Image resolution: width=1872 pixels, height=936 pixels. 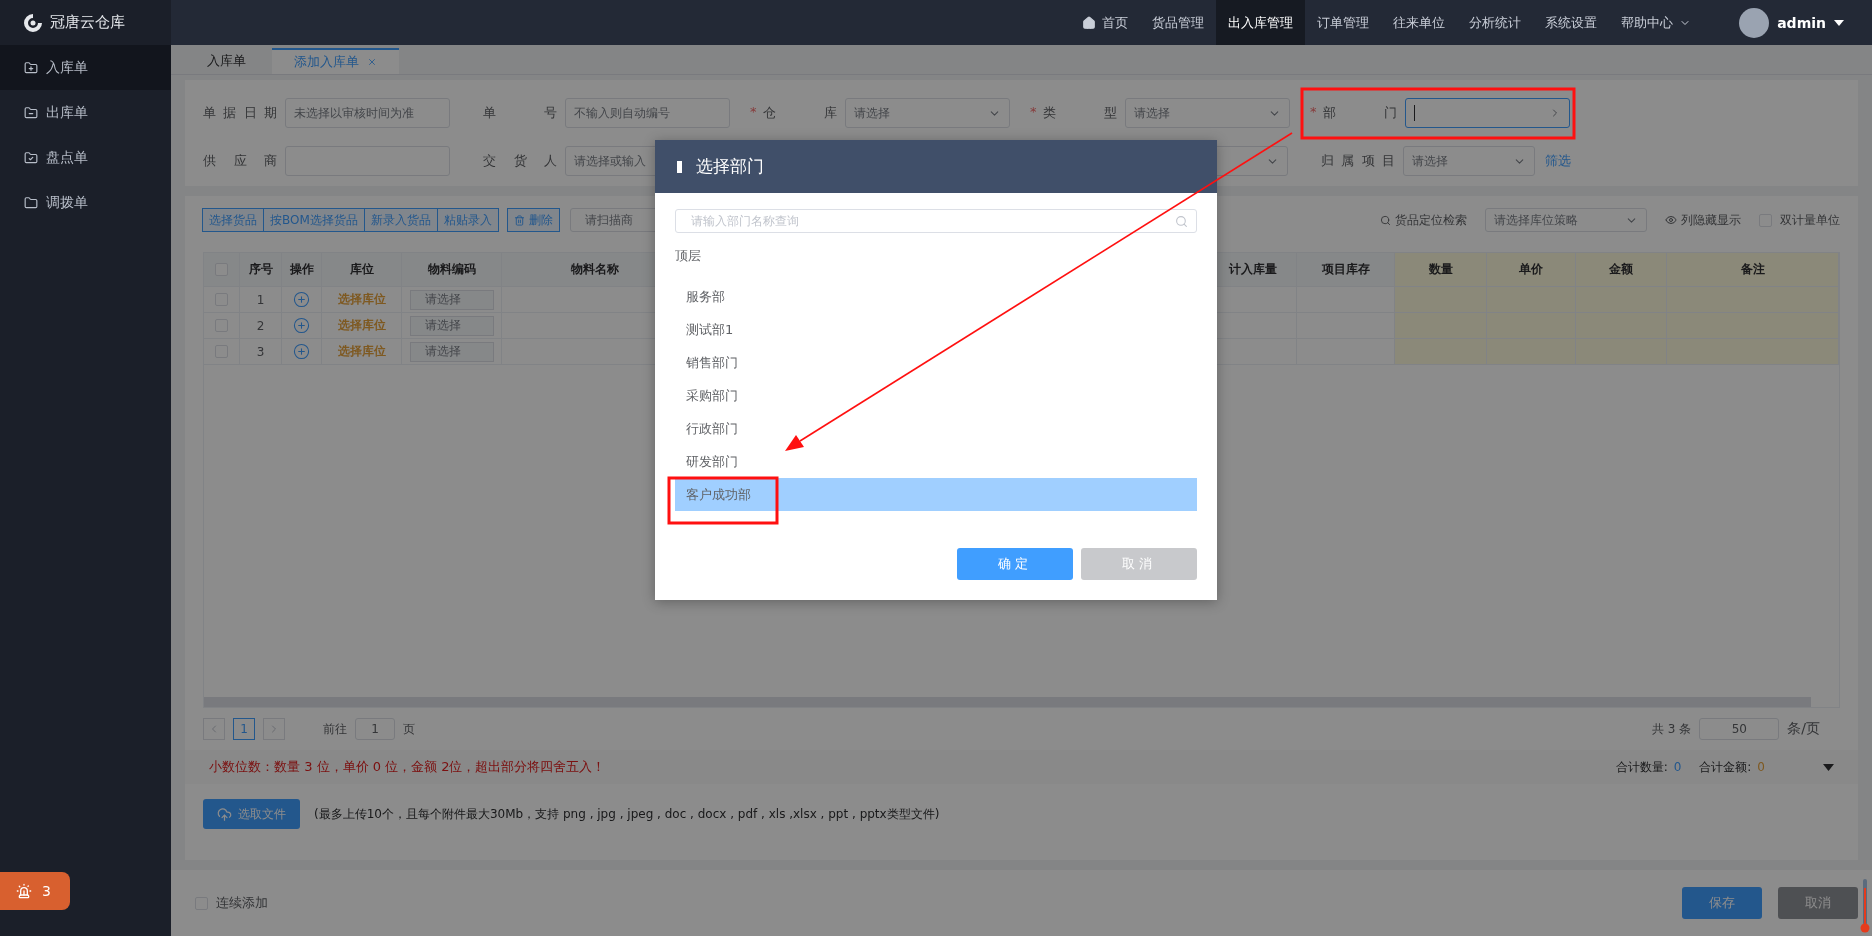 I want to click on nav-item: 订单管理, so click(x=1343, y=22).